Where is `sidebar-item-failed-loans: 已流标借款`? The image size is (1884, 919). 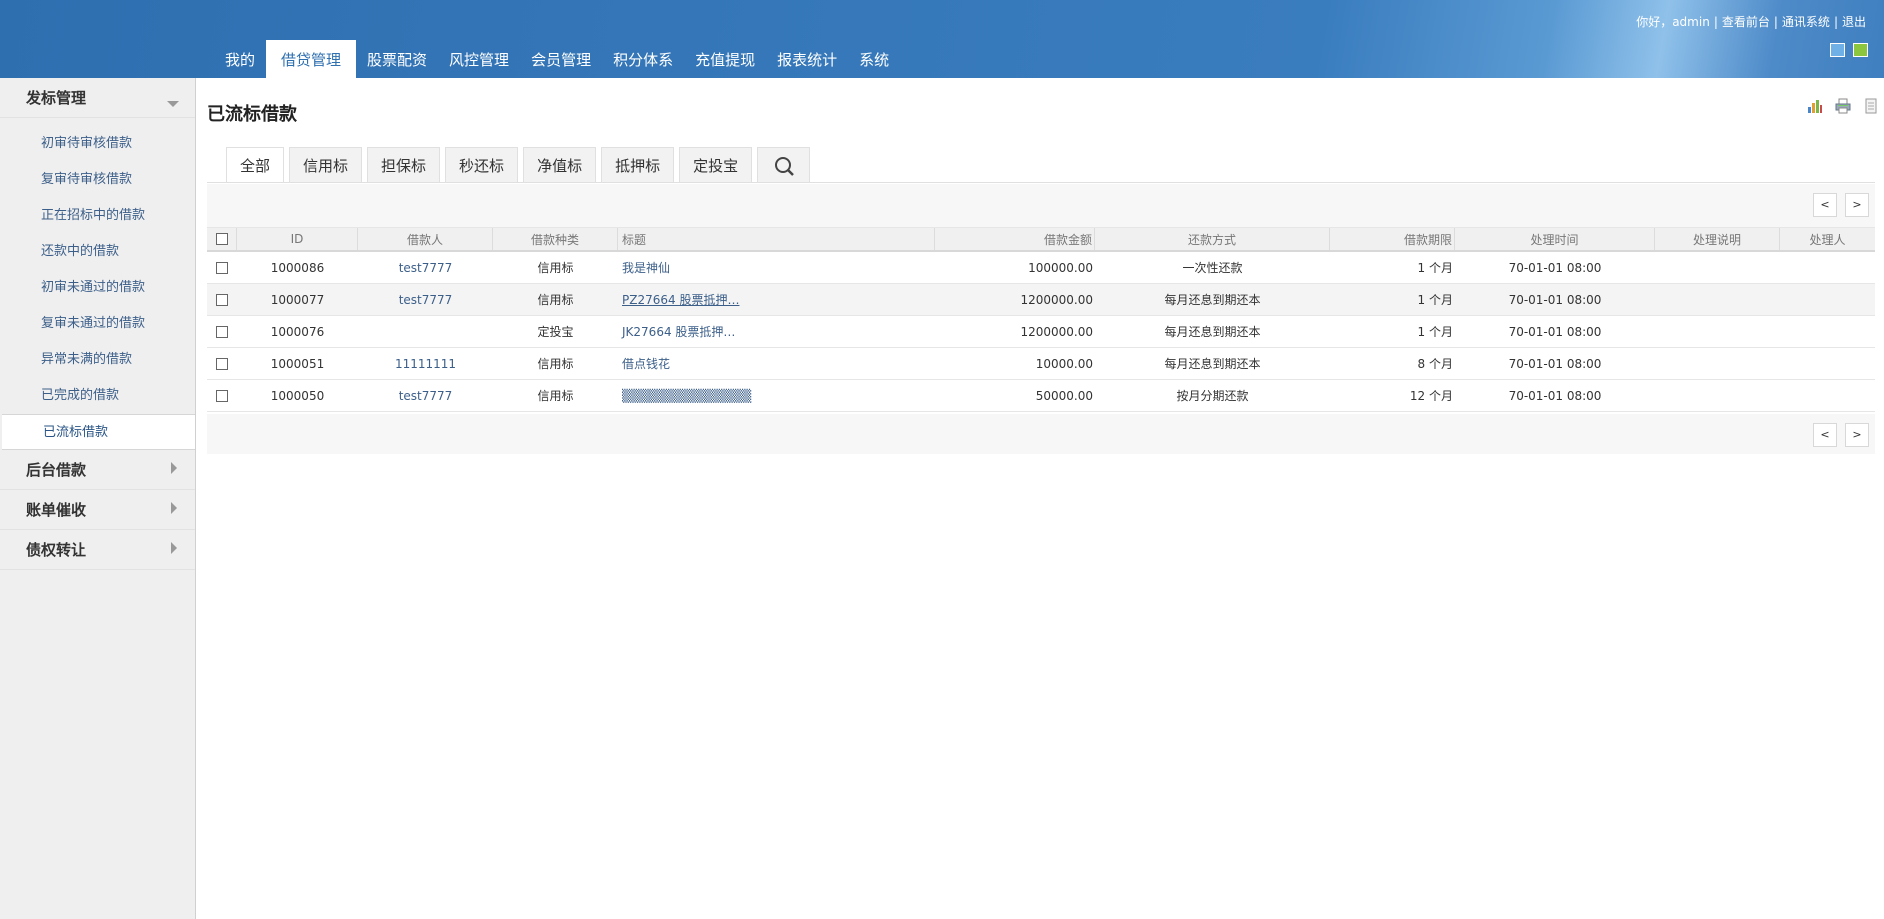
sidebar-item-failed-loans: 已流标借款 is located at coordinates (98, 432).